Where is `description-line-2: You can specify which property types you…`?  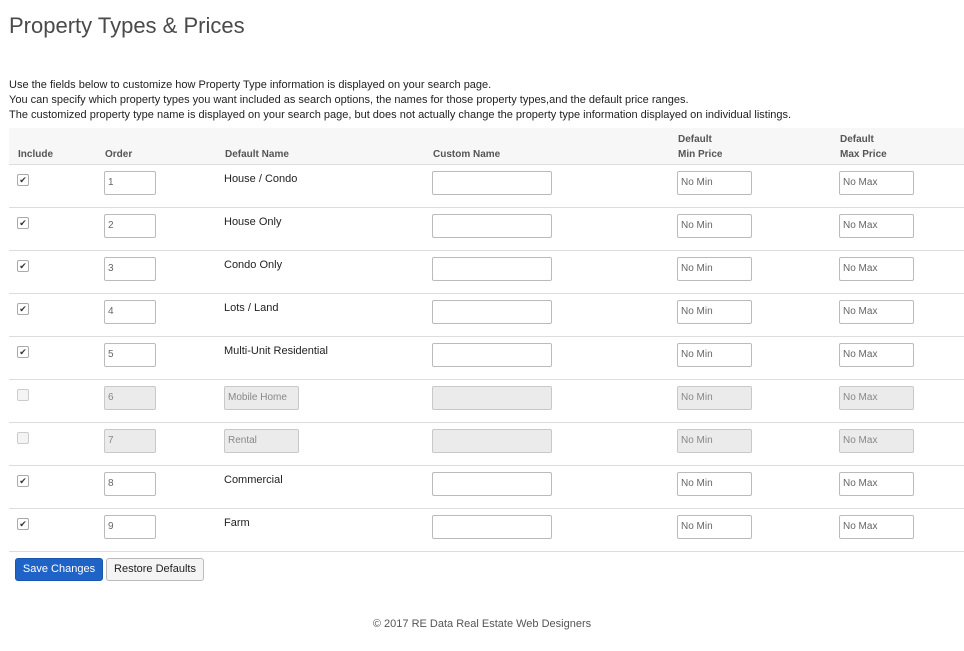
description-line-2: You can specify which property types you… is located at coordinates (349, 100).